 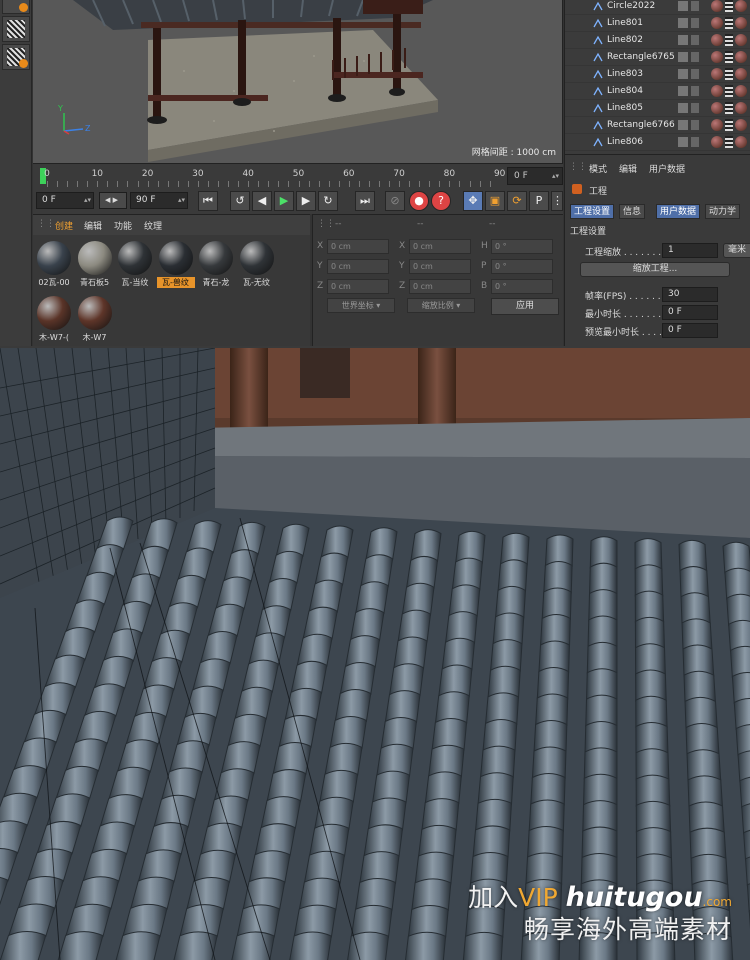 What do you see at coordinates (326, 224) in the screenshot?
I see `drag-handle-icon: ⋮⋮` at bounding box center [326, 224].